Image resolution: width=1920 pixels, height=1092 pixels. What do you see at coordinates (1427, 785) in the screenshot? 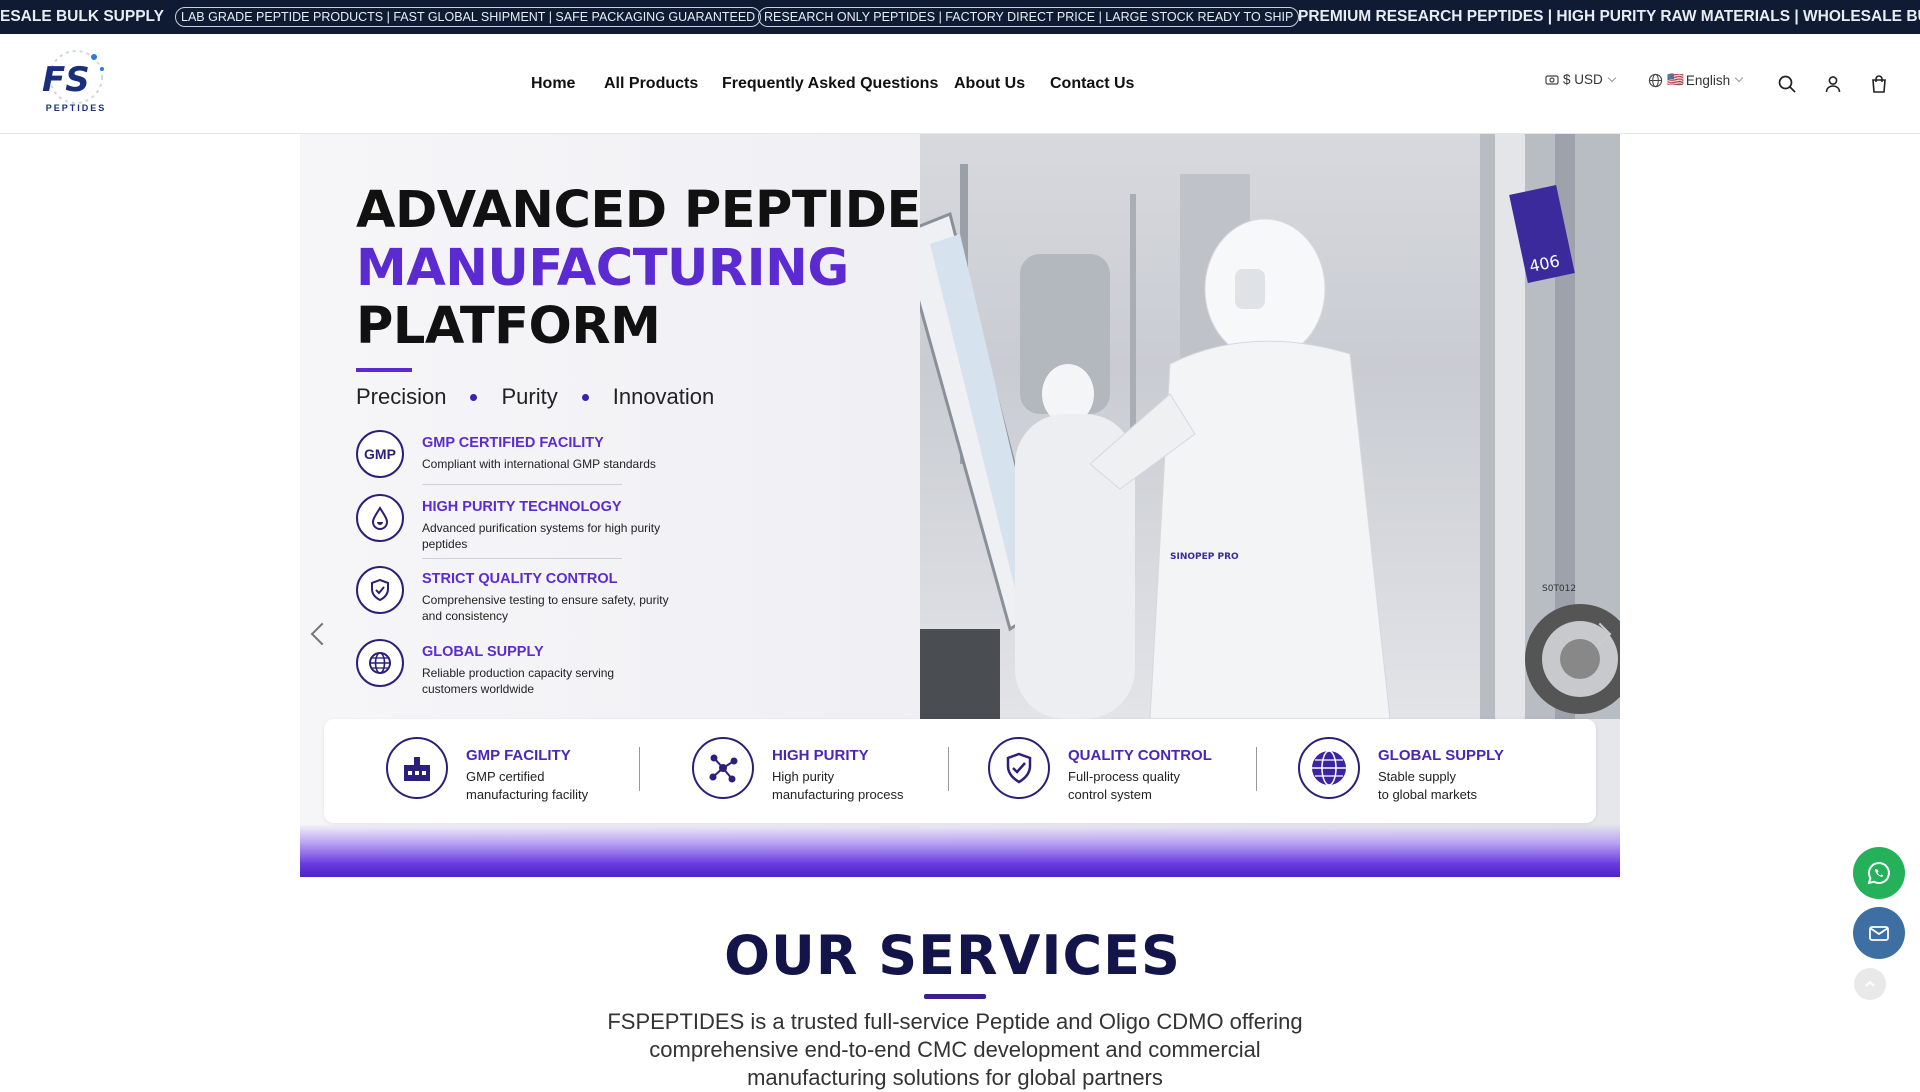
I see `bar-item-desc: Stable supply to global markets` at bounding box center [1427, 785].